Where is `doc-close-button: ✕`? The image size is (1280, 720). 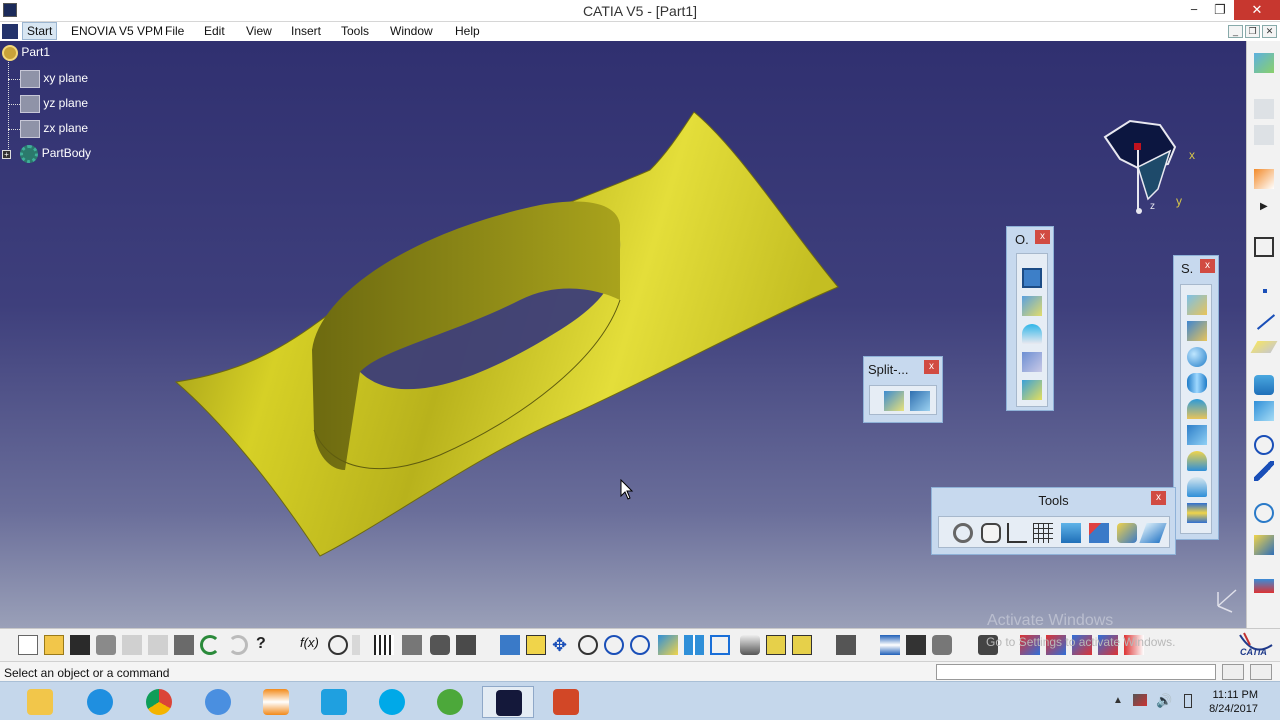 doc-close-button: ✕ is located at coordinates (1269, 31).